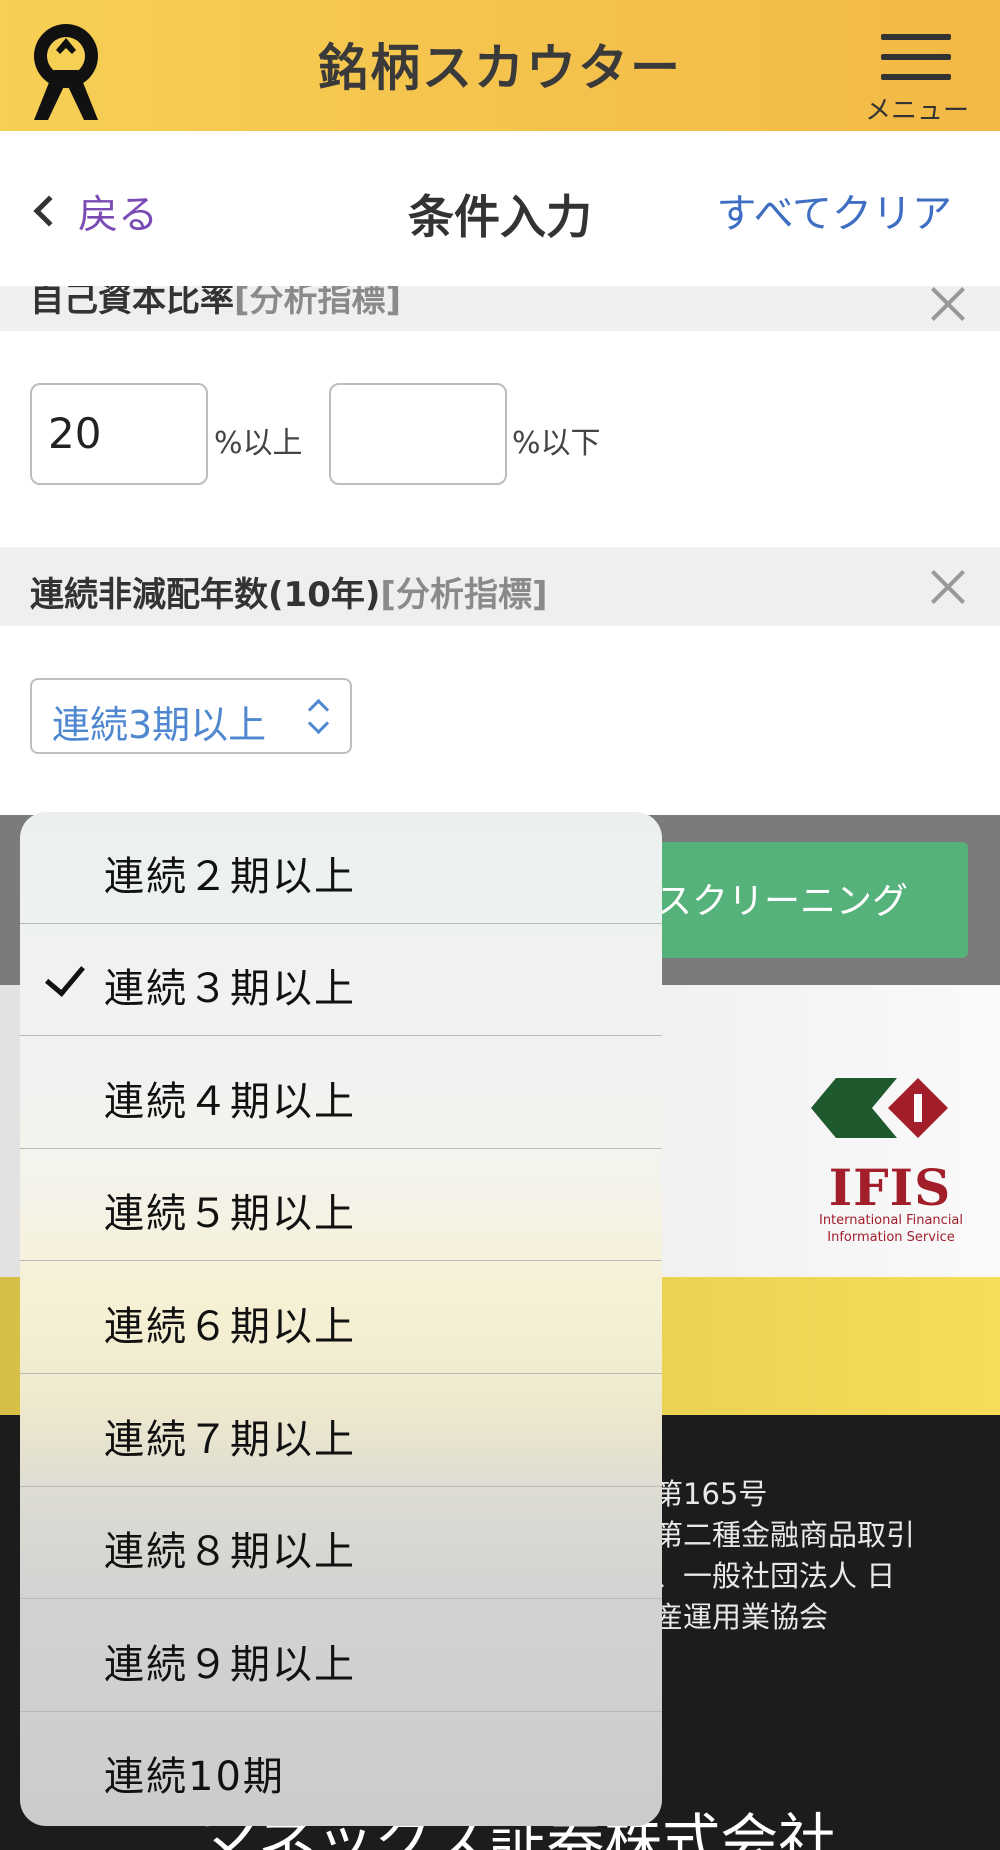 The width and height of the screenshot is (1000, 1850). I want to click on footer-registration-text: 第165号 第二種金融商品取引 、一般社団法人 日 産運用業協会, so click(785, 1555).